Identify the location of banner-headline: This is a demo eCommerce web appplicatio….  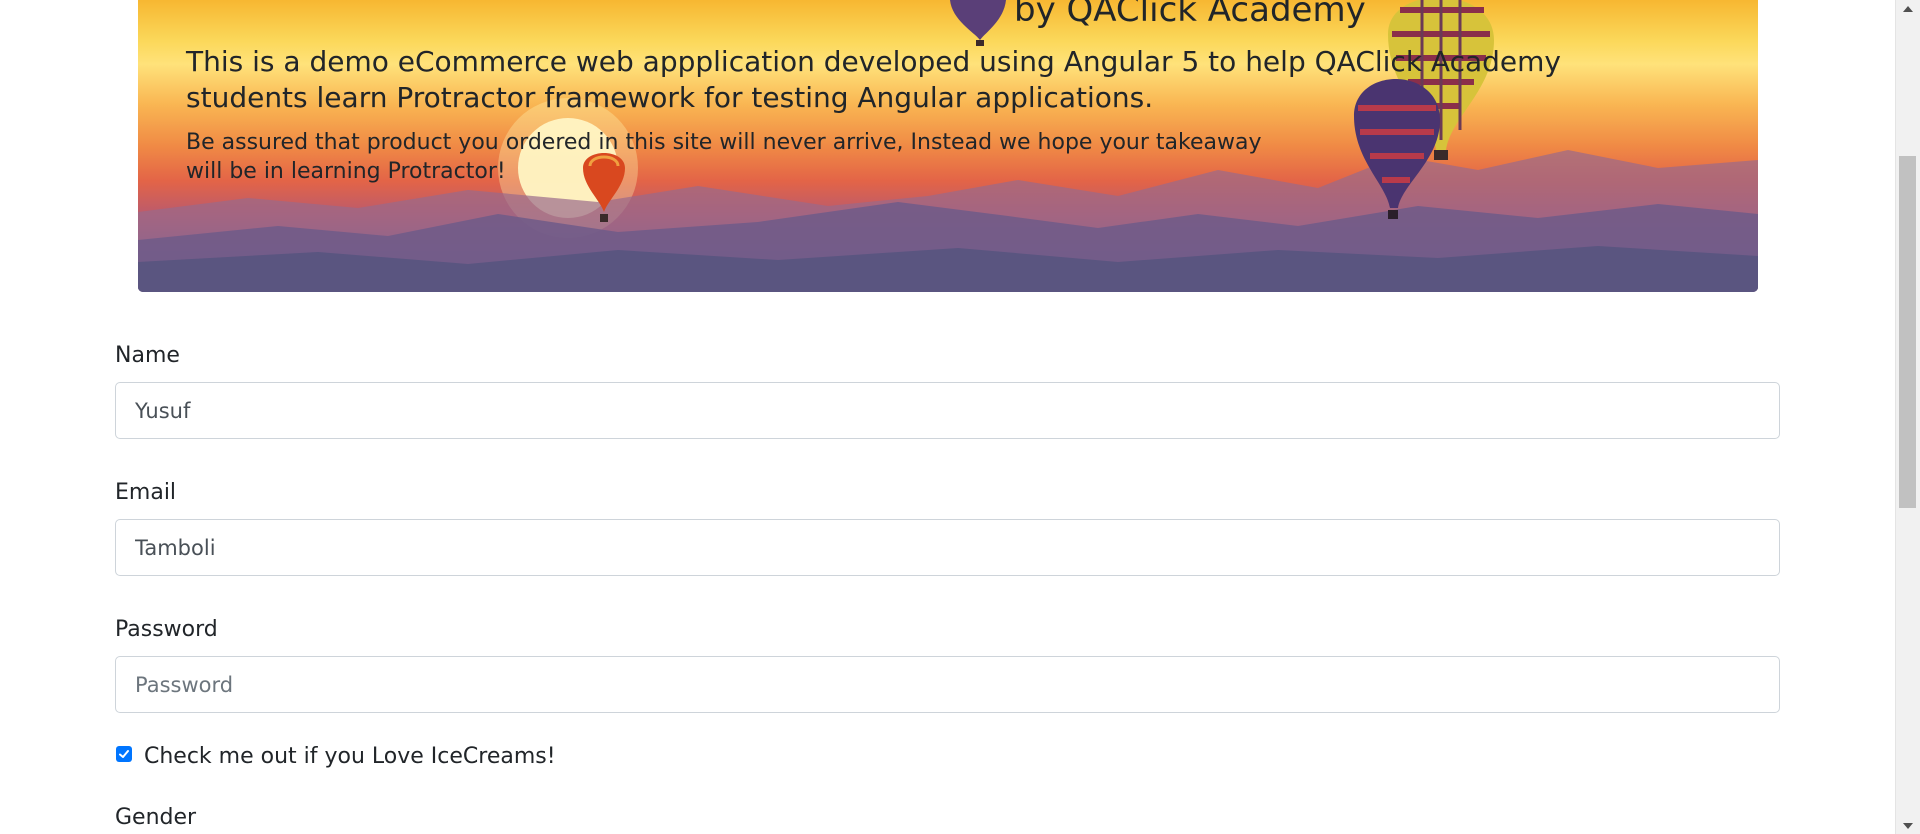
(873, 79).